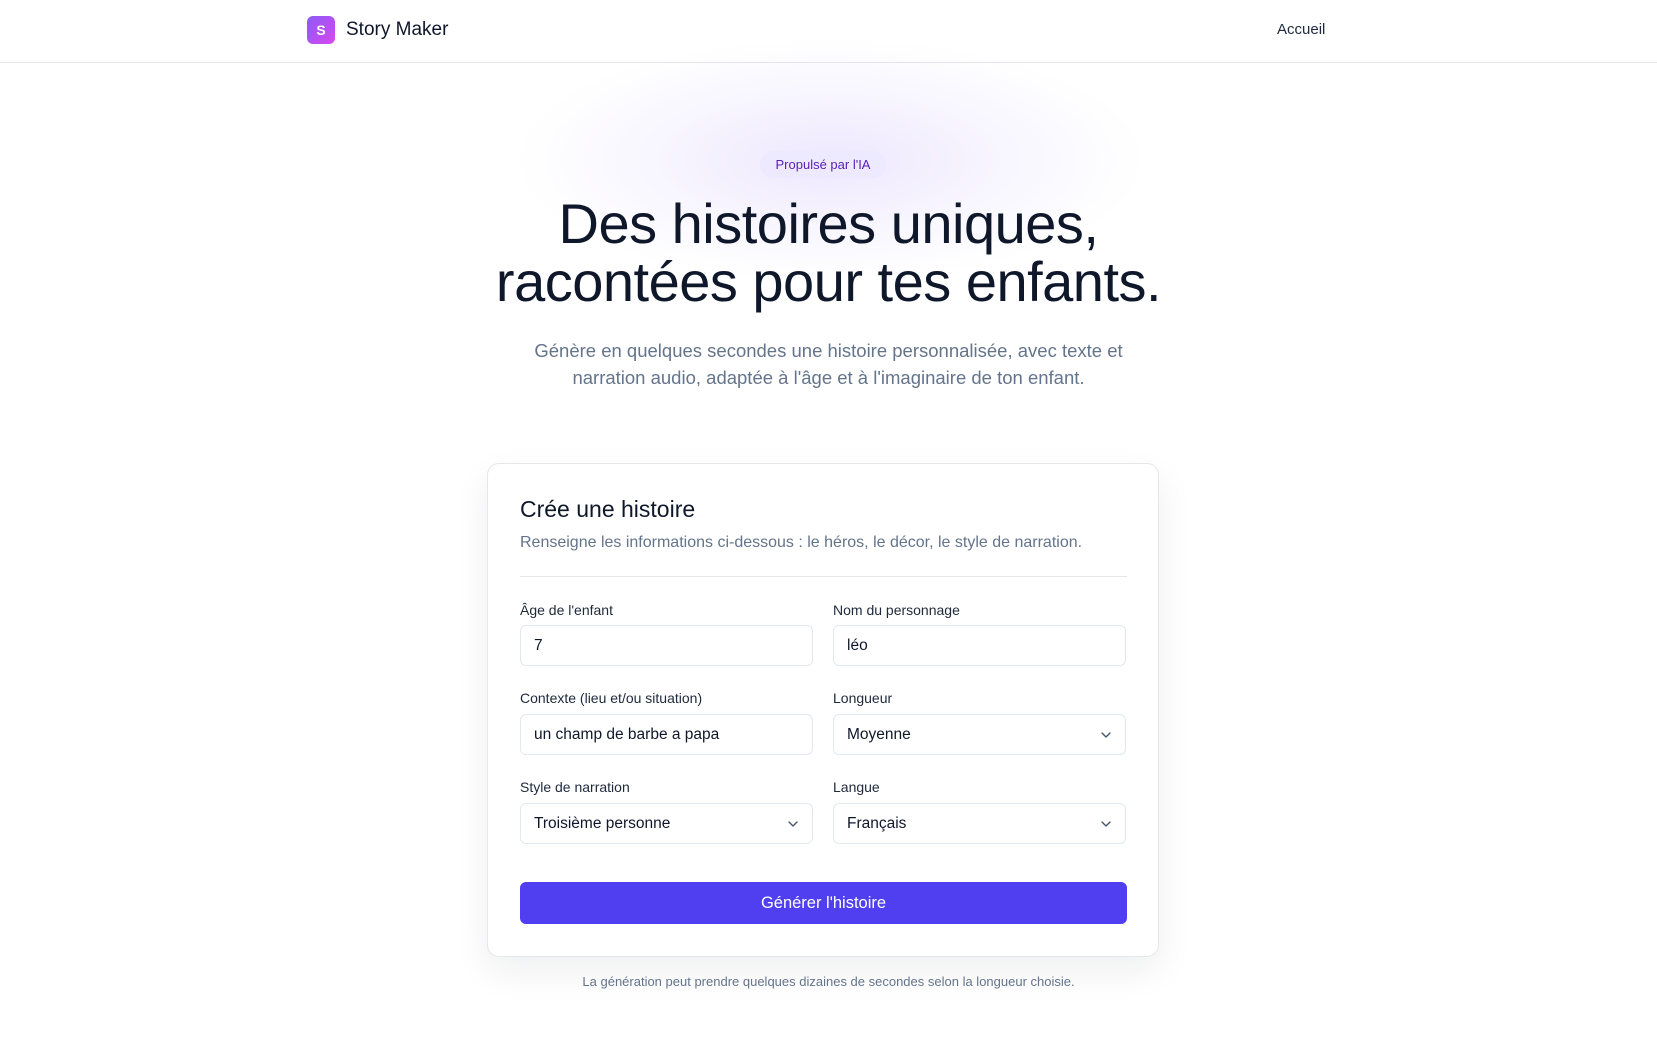 This screenshot has width=1657, height=1061. What do you see at coordinates (979, 734) in the screenshot?
I see `length-select: Moyenne` at bounding box center [979, 734].